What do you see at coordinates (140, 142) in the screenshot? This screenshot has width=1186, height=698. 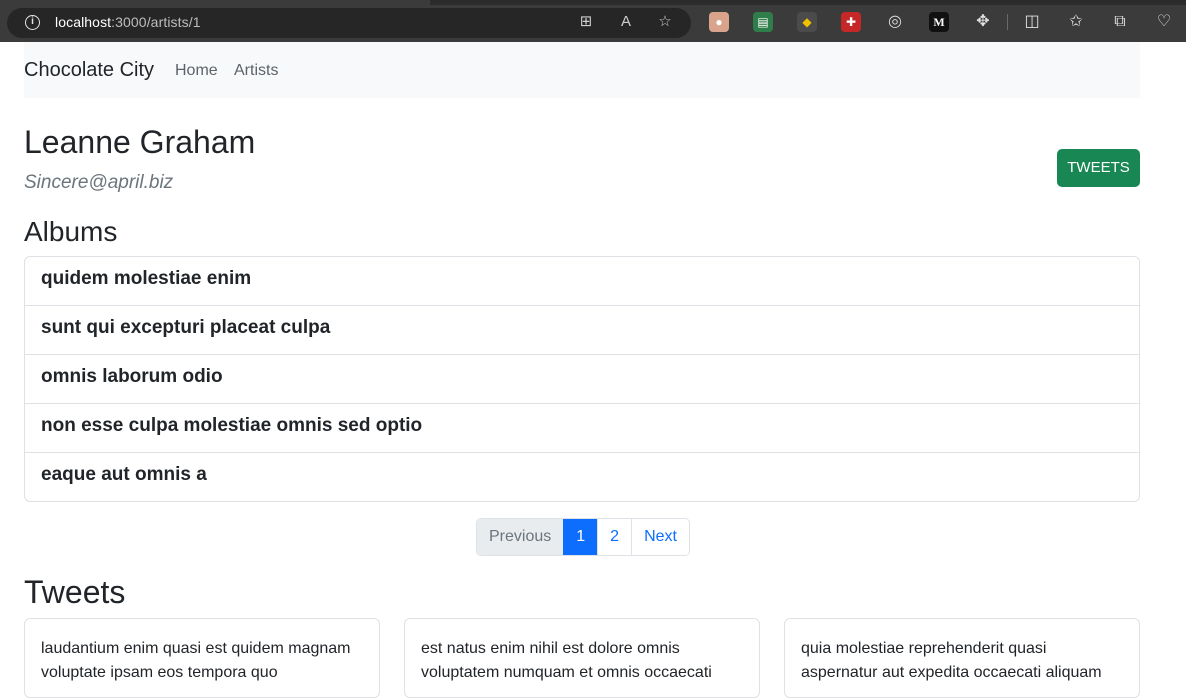 I see `artist-name: Leanne Graham` at bounding box center [140, 142].